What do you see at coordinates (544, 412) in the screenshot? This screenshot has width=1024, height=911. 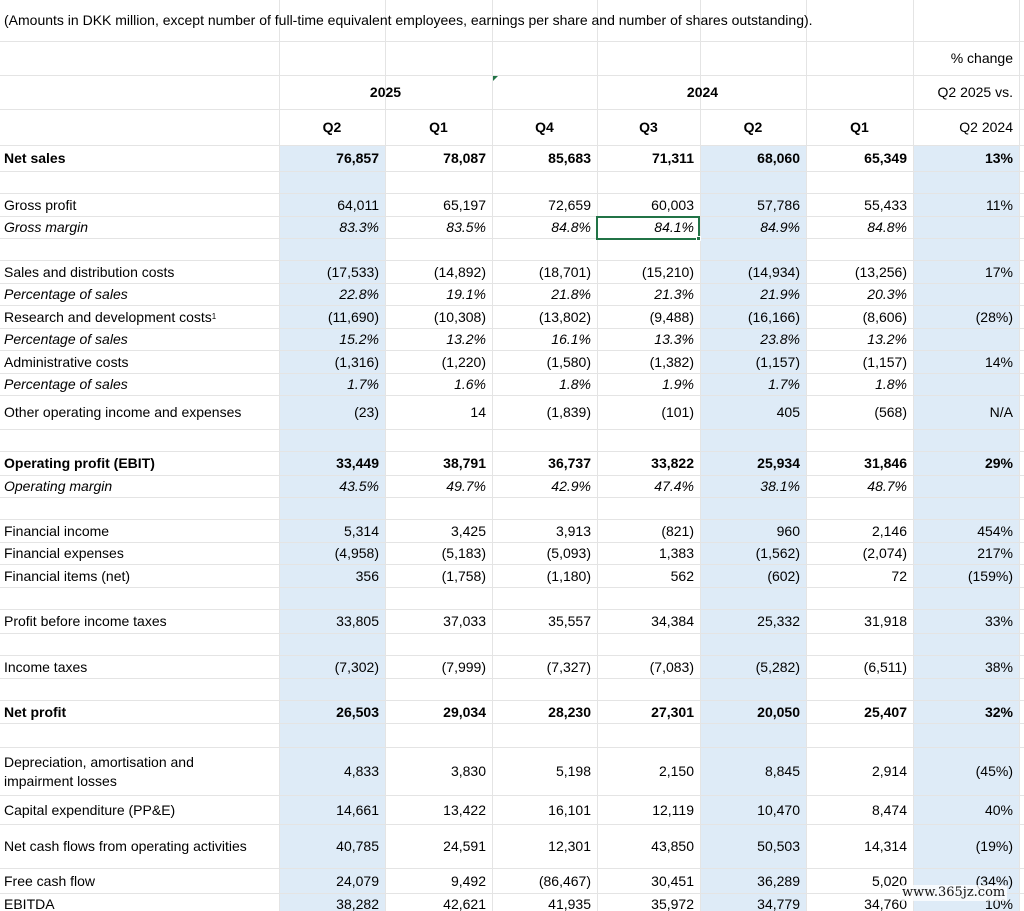 I see `value-cell: (1,839)` at bounding box center [544, 412].